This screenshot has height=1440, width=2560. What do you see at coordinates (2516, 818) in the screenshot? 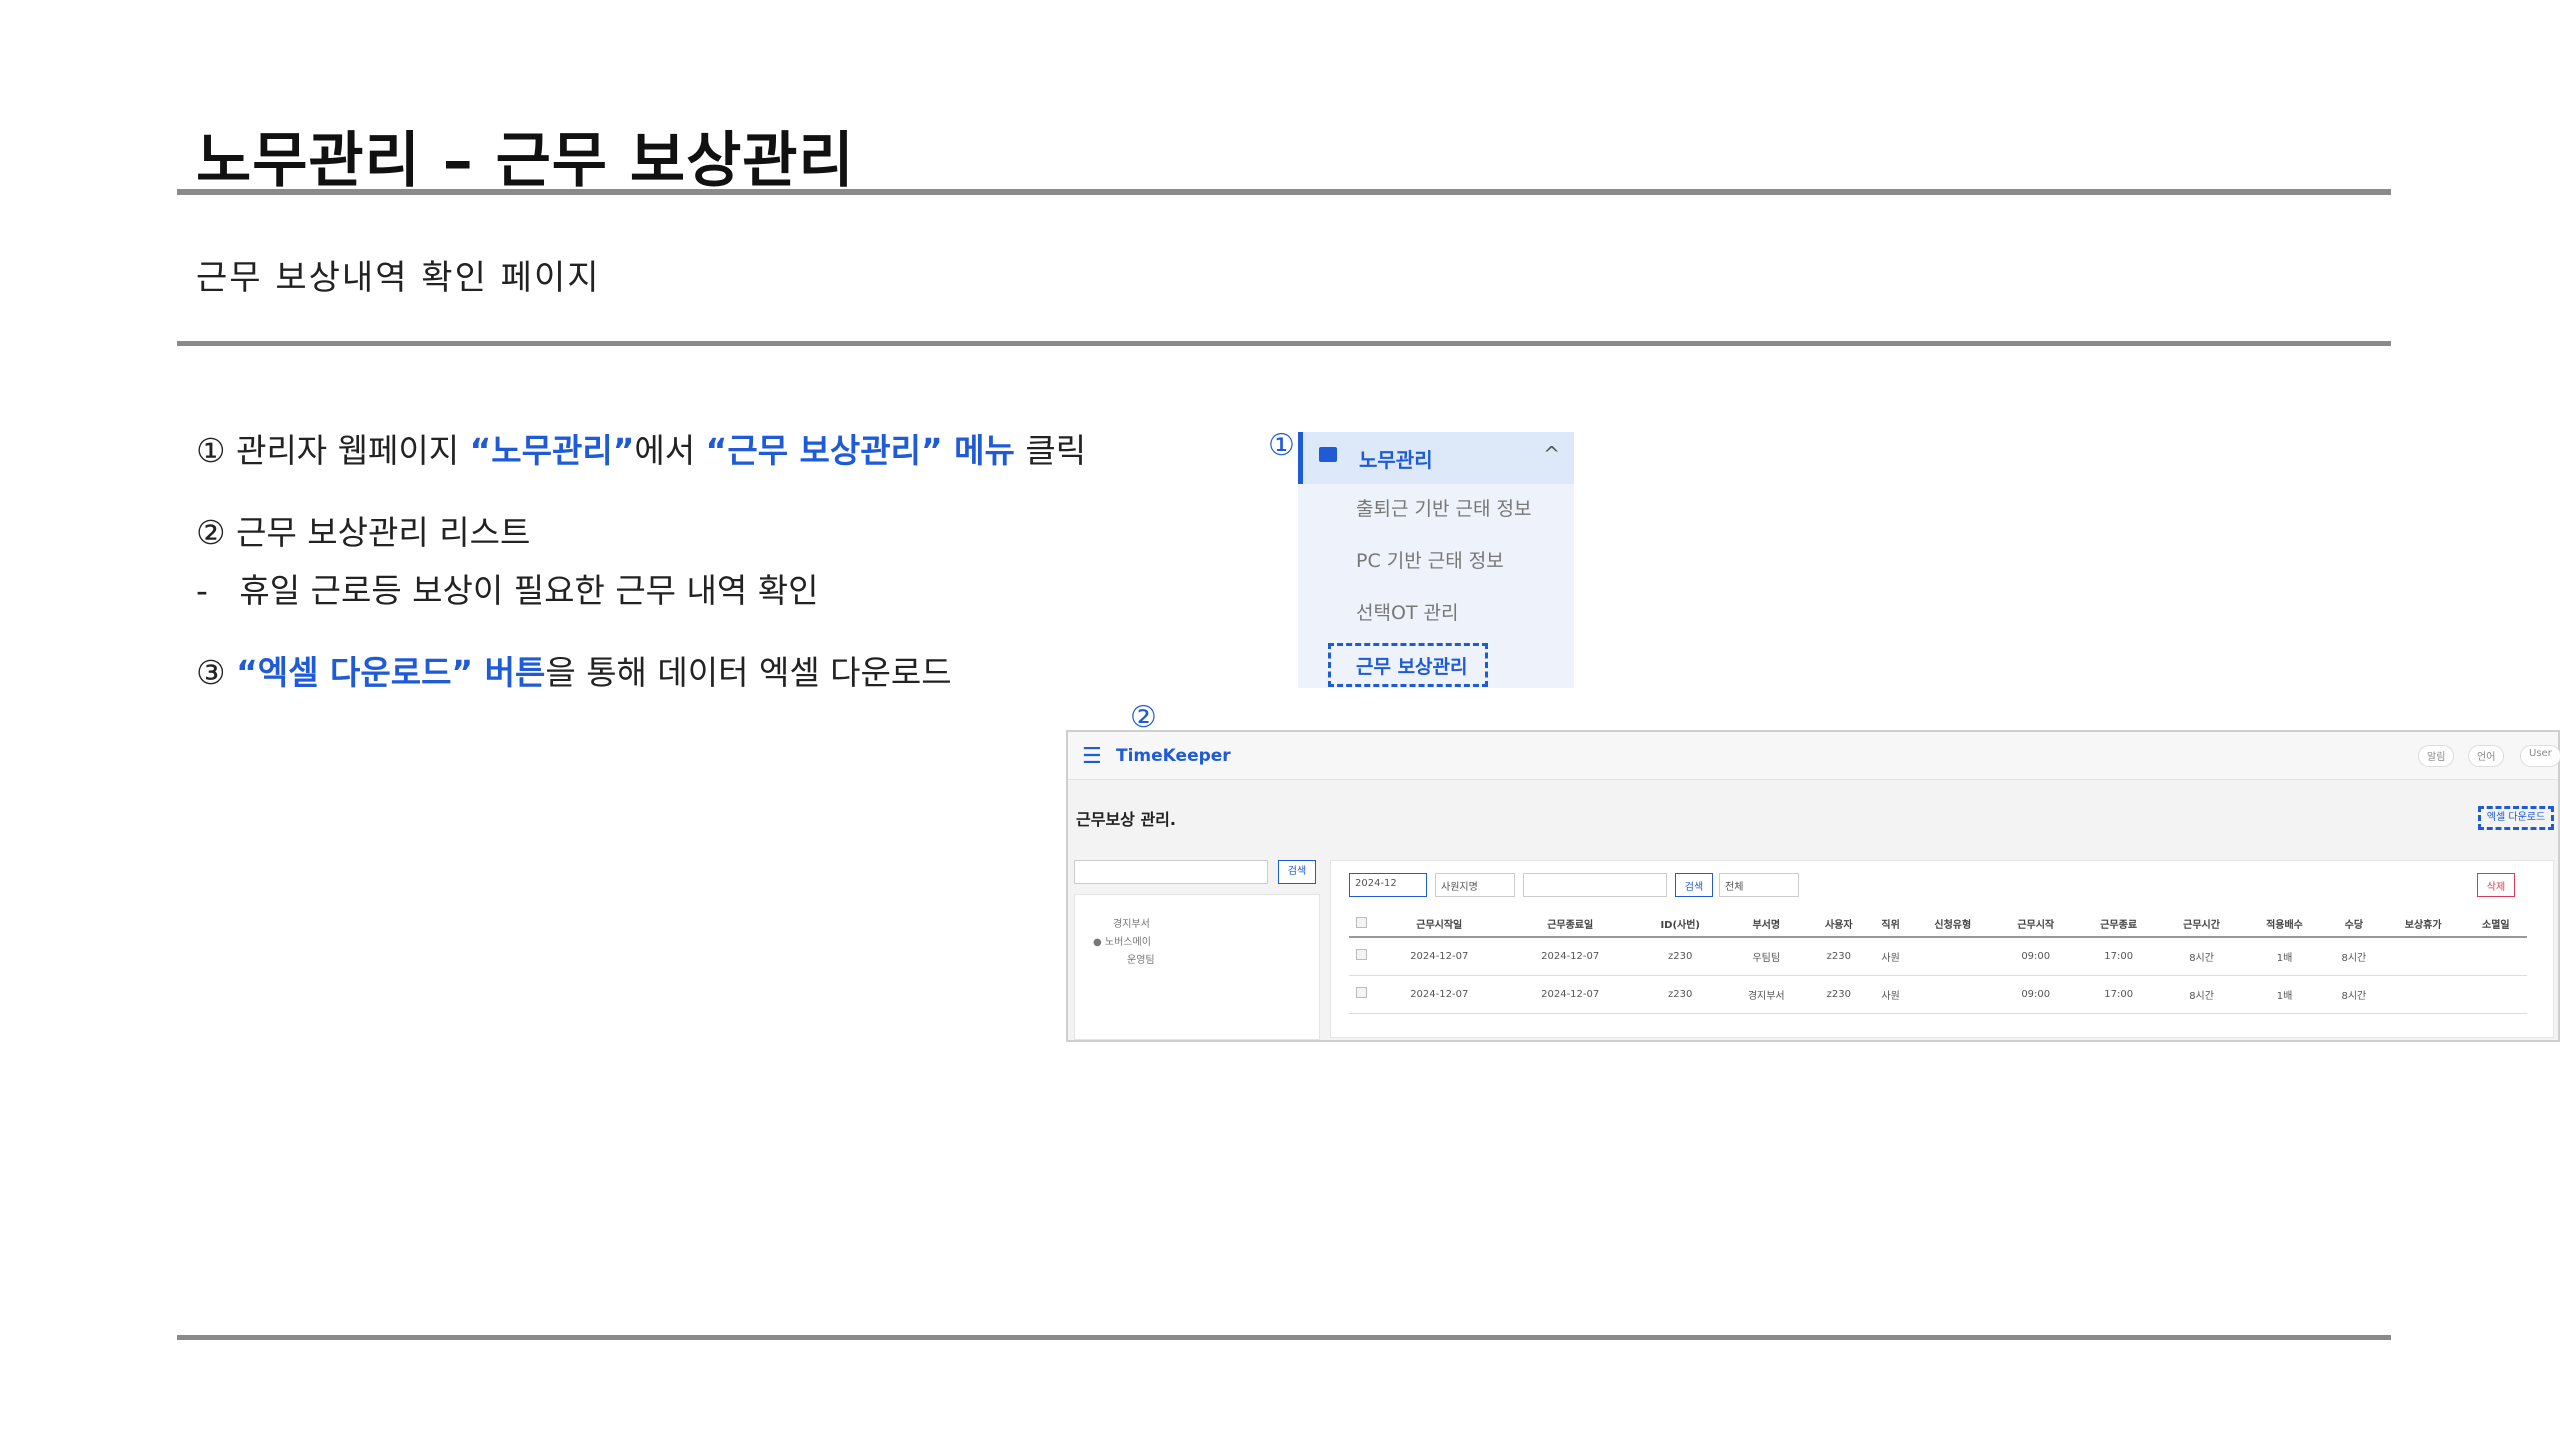
I see `excel-download-button: 엑셀 다운로드` at bounding box center [2516, 818].